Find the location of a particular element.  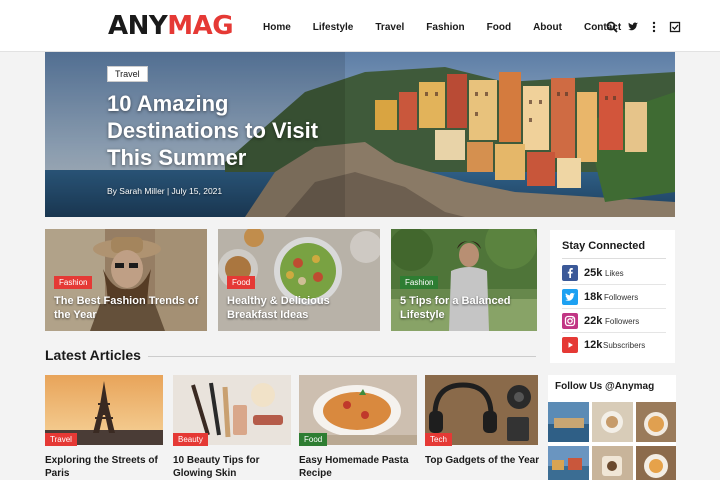

hero-category-tag: Travel is located at coordinates (127, 74).